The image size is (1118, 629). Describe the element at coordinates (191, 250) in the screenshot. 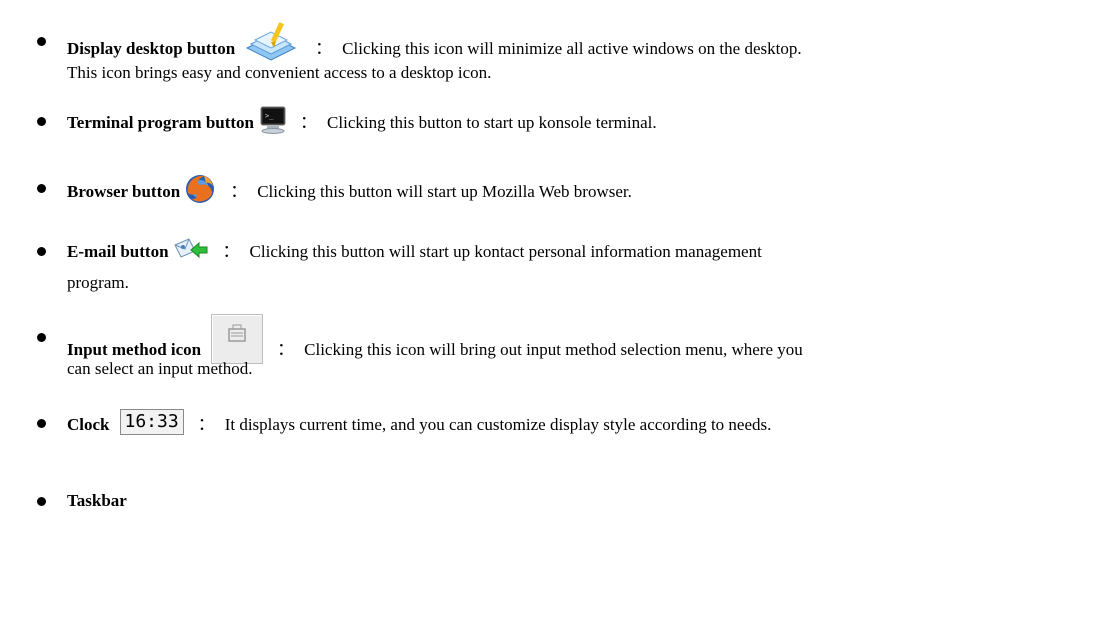

I see `email-icon` at that location.